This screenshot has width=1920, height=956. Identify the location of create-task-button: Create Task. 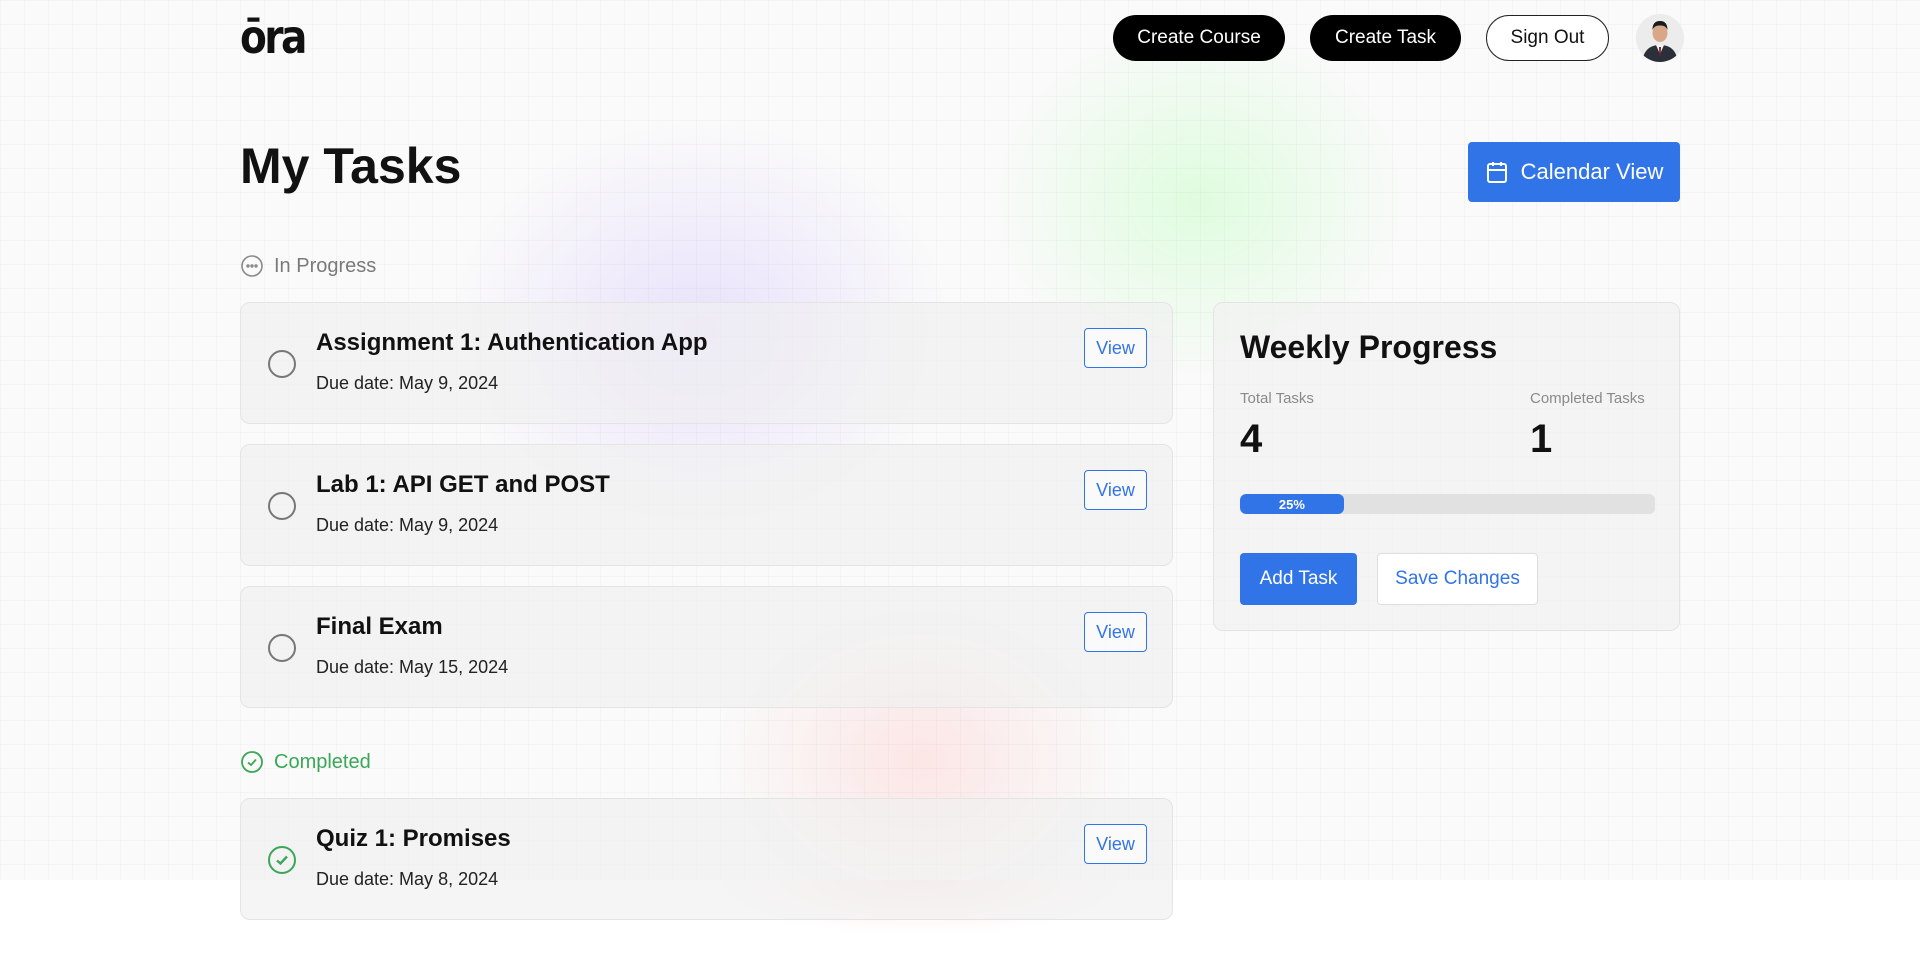
(1385, 38).